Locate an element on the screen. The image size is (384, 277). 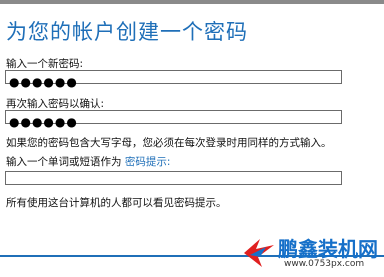
window-top-border is located at coordinates (192, 2).